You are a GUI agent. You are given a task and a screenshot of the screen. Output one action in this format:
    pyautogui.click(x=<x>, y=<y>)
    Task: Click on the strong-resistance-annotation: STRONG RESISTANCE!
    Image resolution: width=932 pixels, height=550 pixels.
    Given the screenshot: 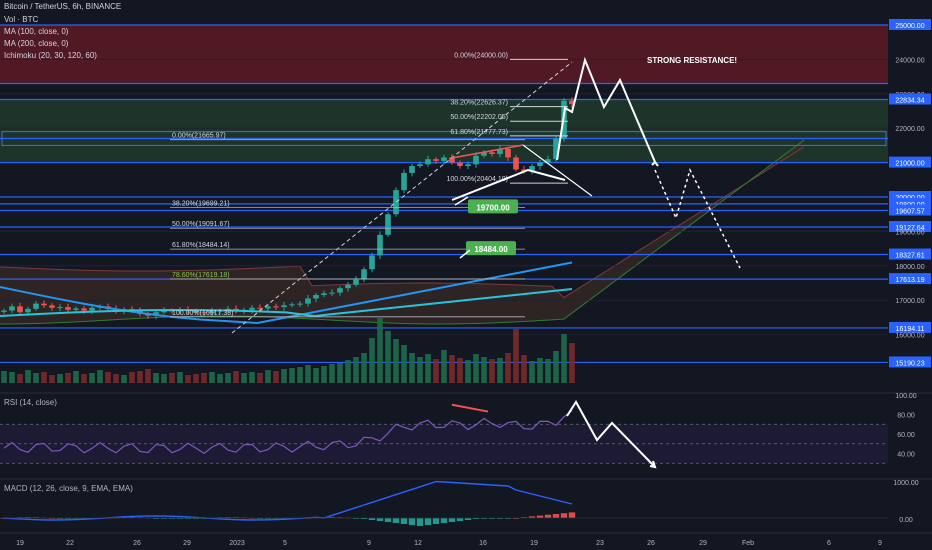 What is the action you would take?
    pyautogui.click(x=692, y=60)
    